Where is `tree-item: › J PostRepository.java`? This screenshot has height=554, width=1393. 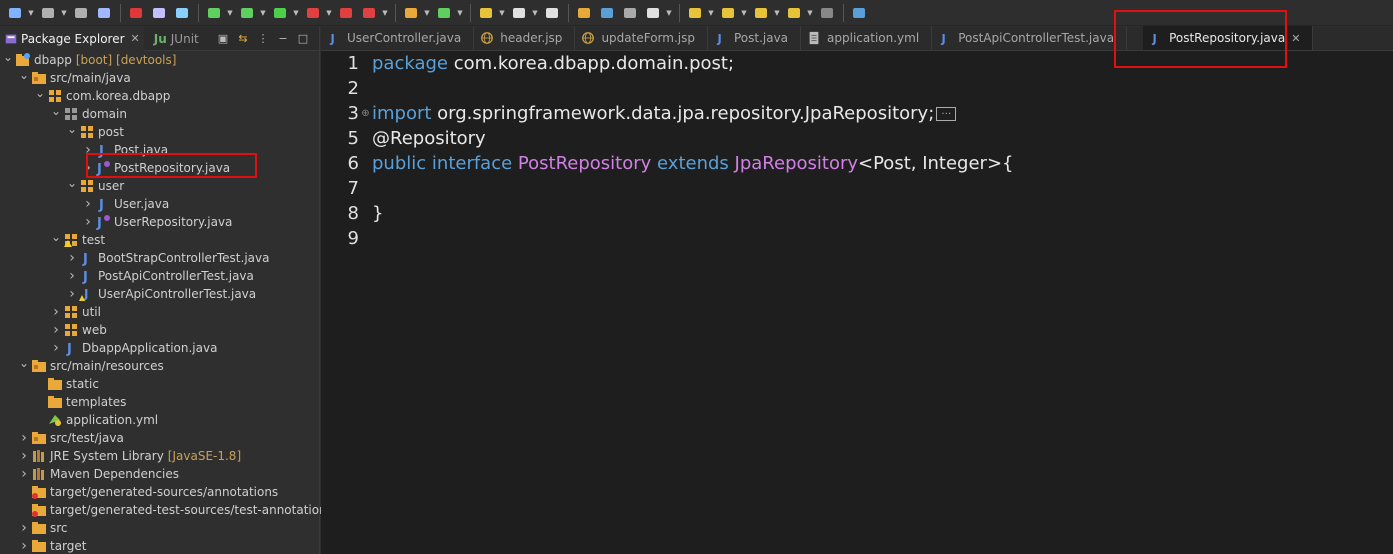
tree-item: › J PostRepository.java is located at coordinates (115, 168).